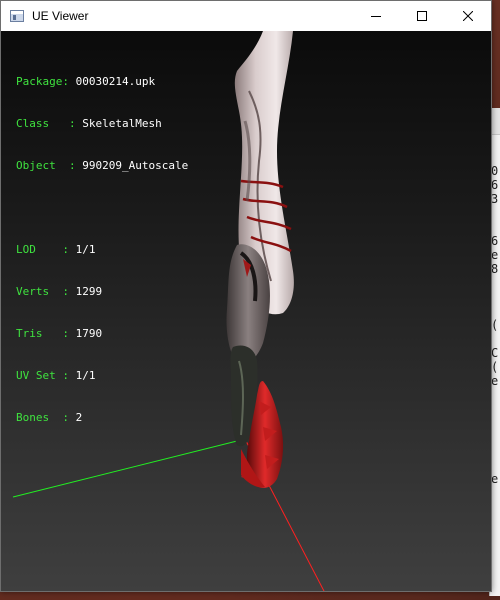  I want to click on info-tris: Tris : 1790, so click(102, 334).